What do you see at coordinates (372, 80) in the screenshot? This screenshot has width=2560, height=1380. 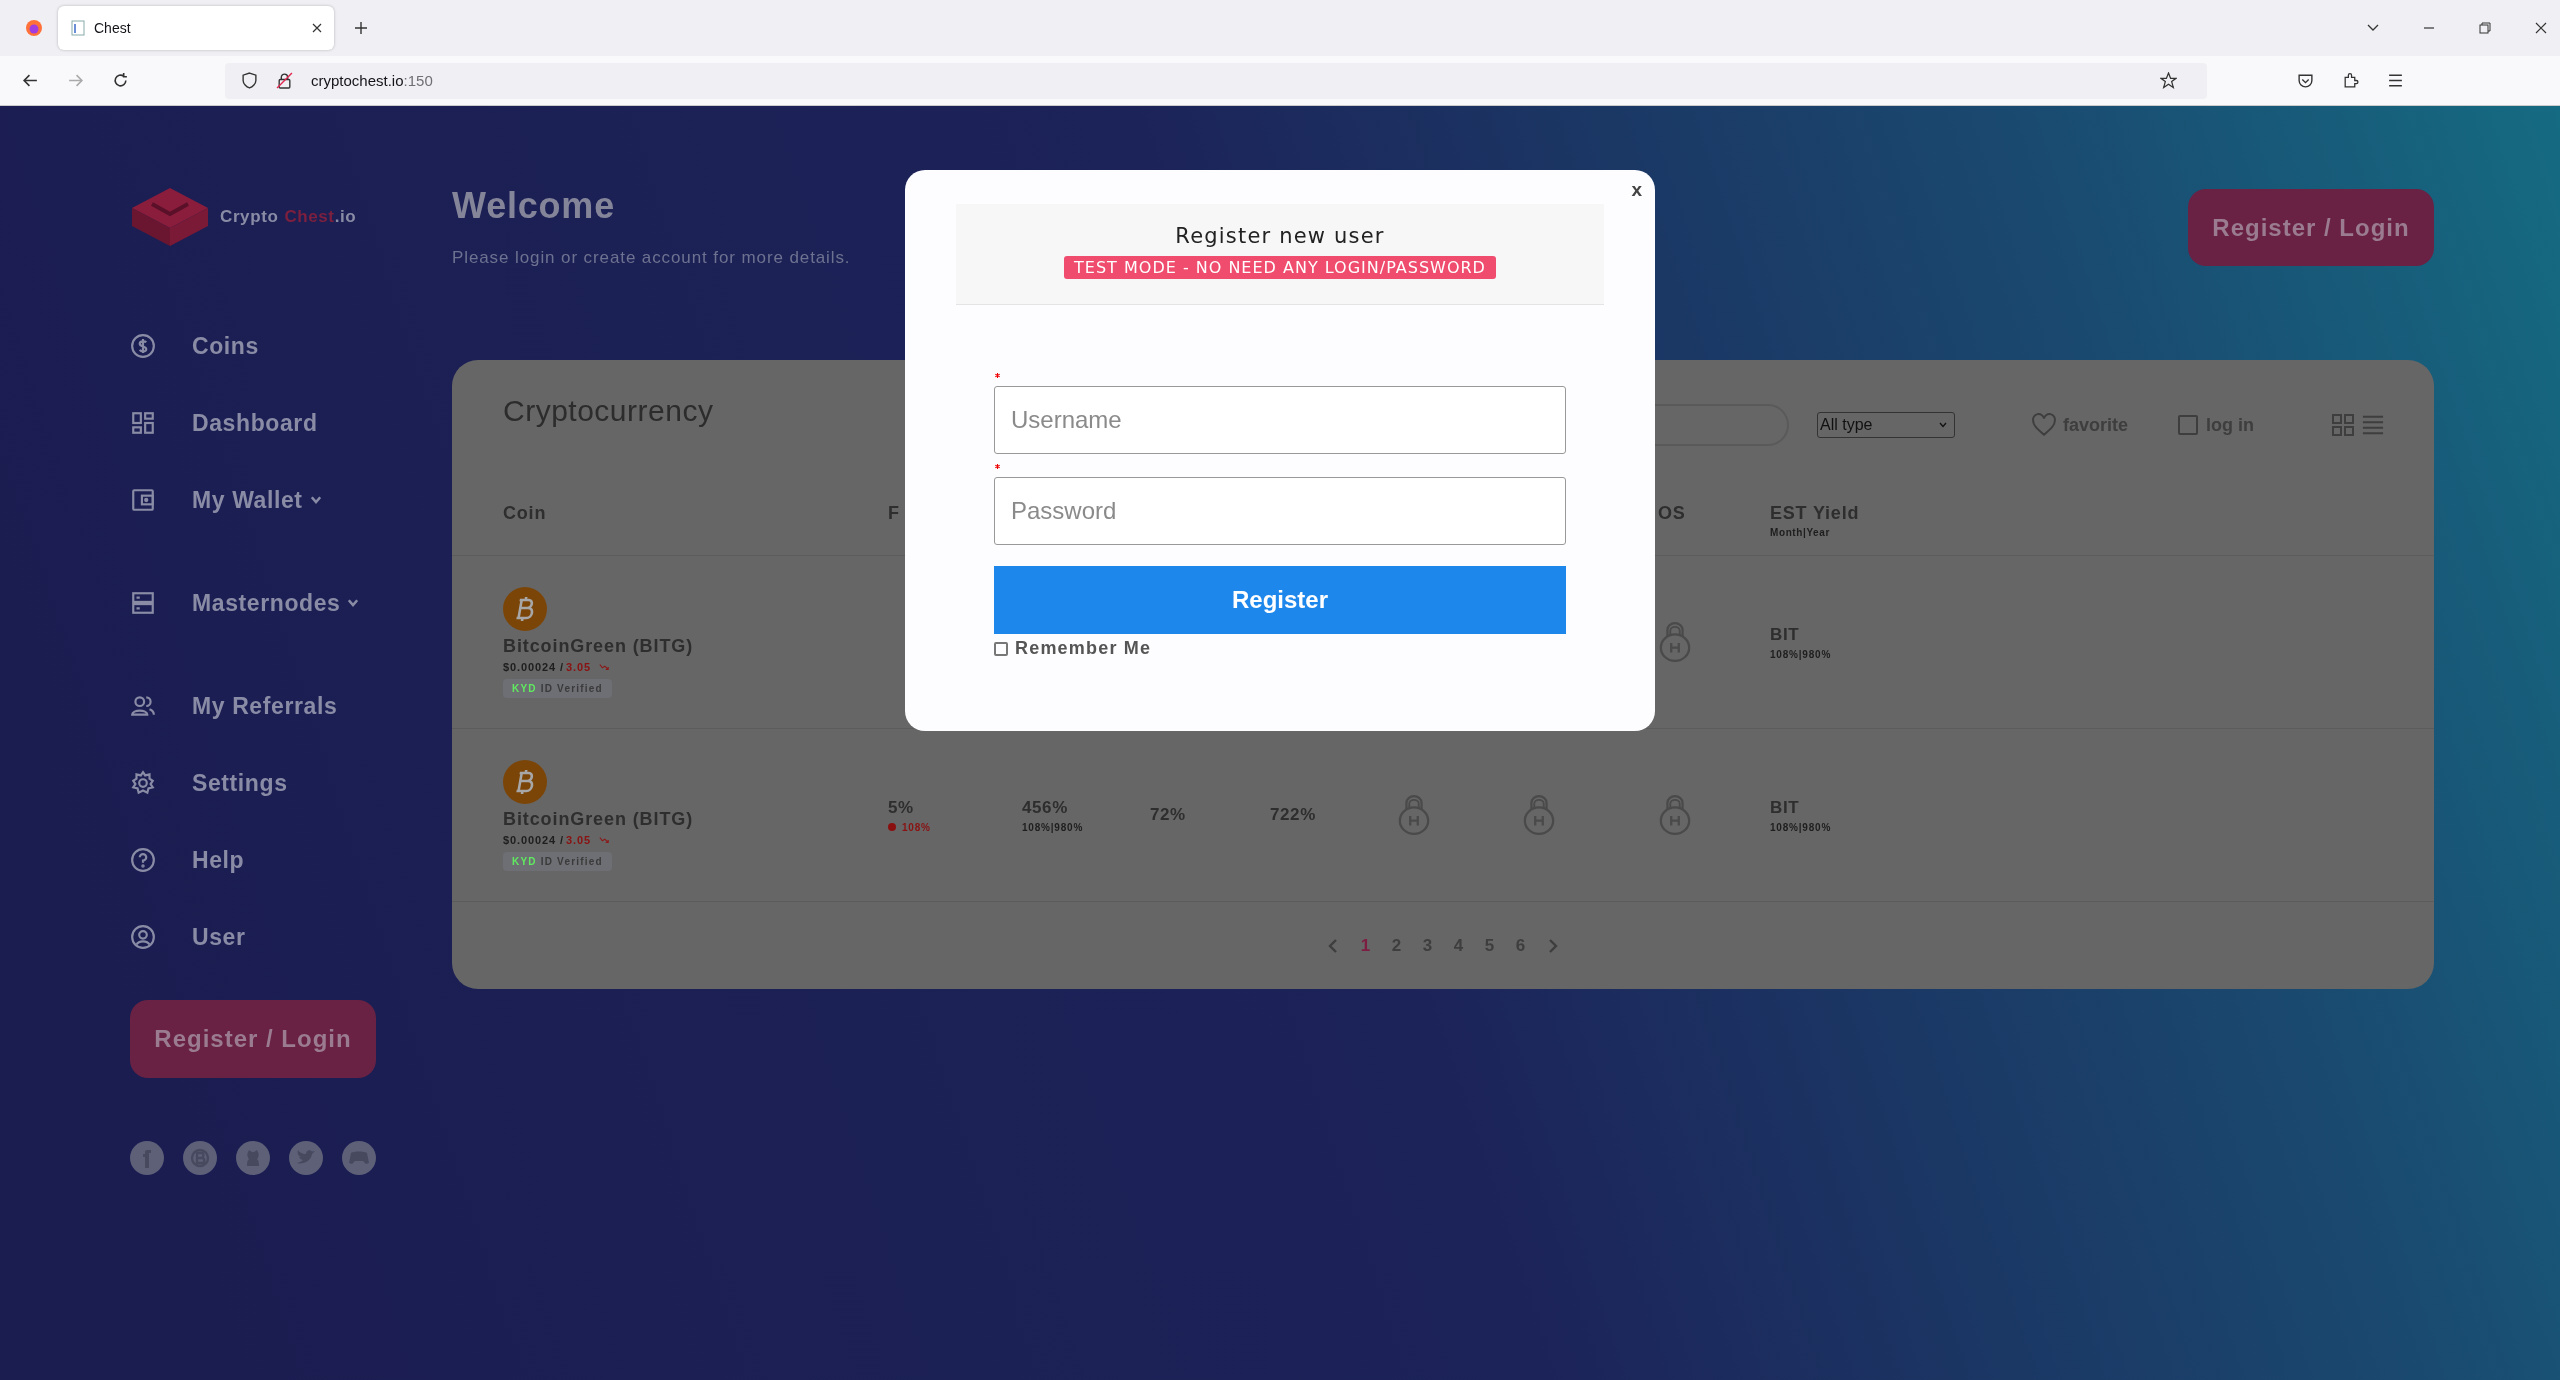 I see `url-text: cryptochest.io:150` at bounding box center [372, 80].